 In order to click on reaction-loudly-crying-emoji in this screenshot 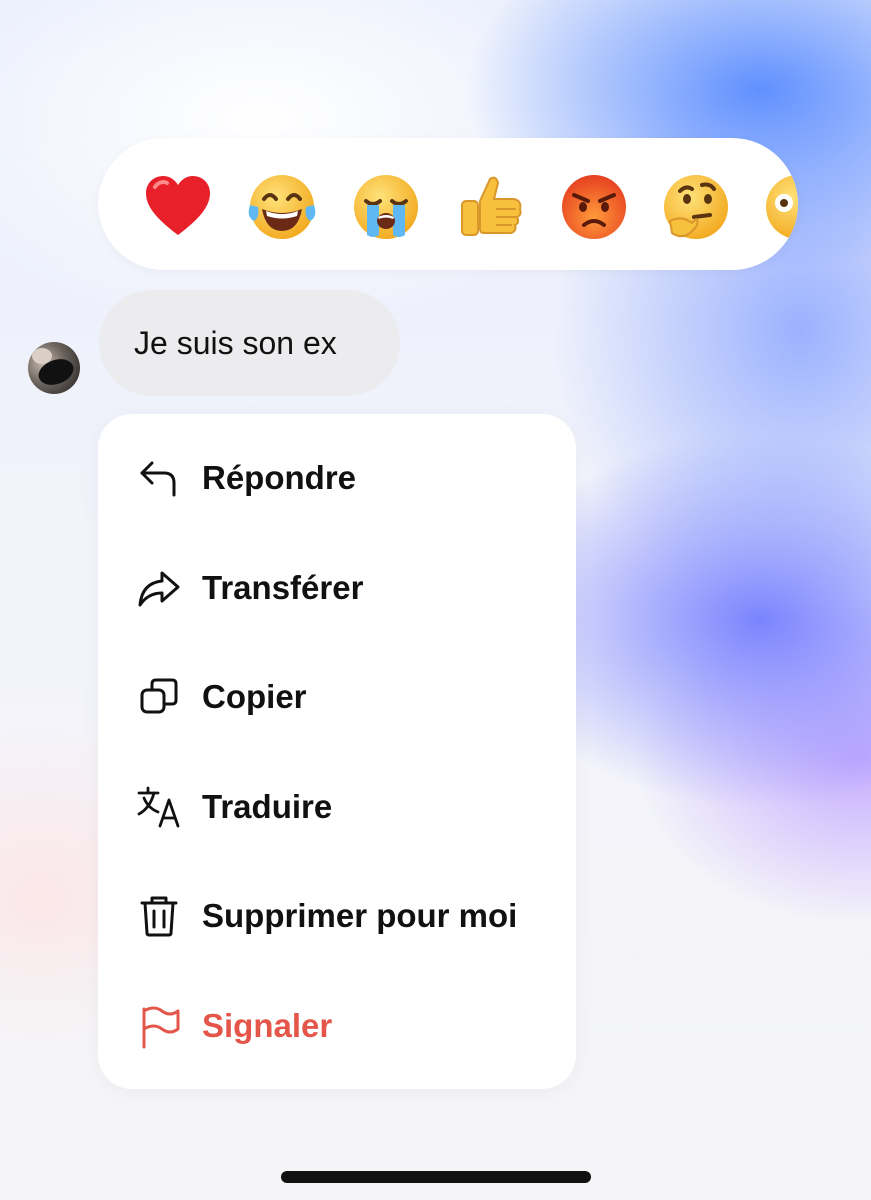, I will do `click(386, 207)`.